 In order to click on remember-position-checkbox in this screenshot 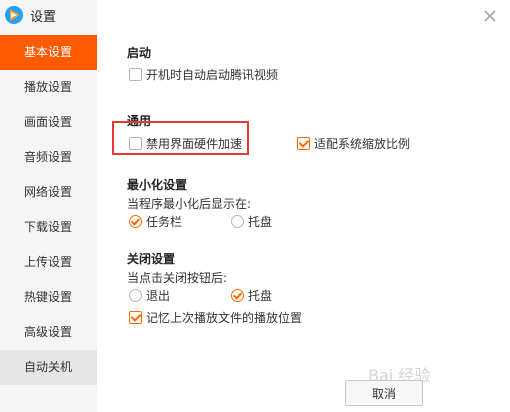, I will do `click(135, 317)`.